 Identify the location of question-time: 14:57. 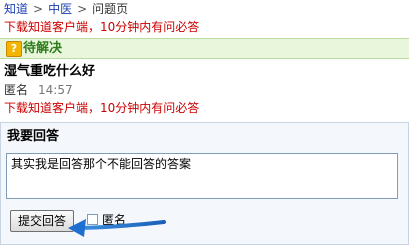
(55, 90).